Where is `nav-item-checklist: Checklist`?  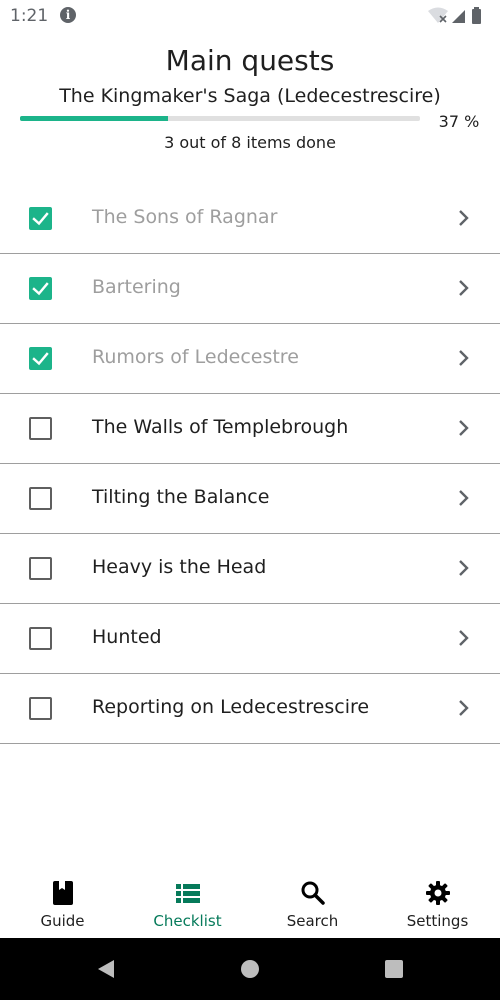 nav-item-checklist: Checklist is located at coordinates (187, 903).